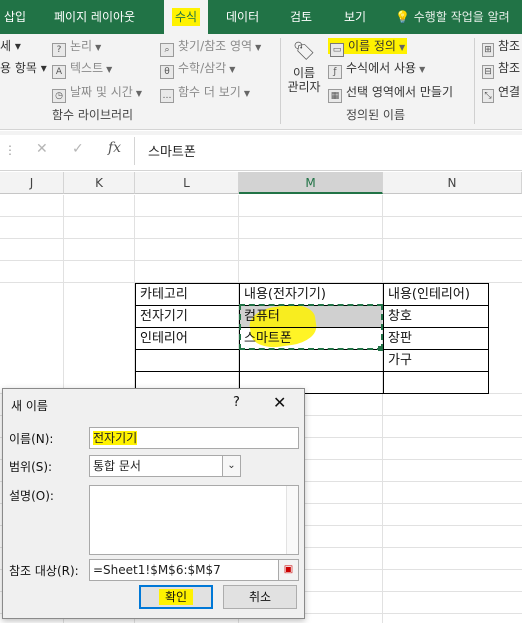  I want to click on define-name-button: ▭ 이름 정의 ▼, so click(368, 46).